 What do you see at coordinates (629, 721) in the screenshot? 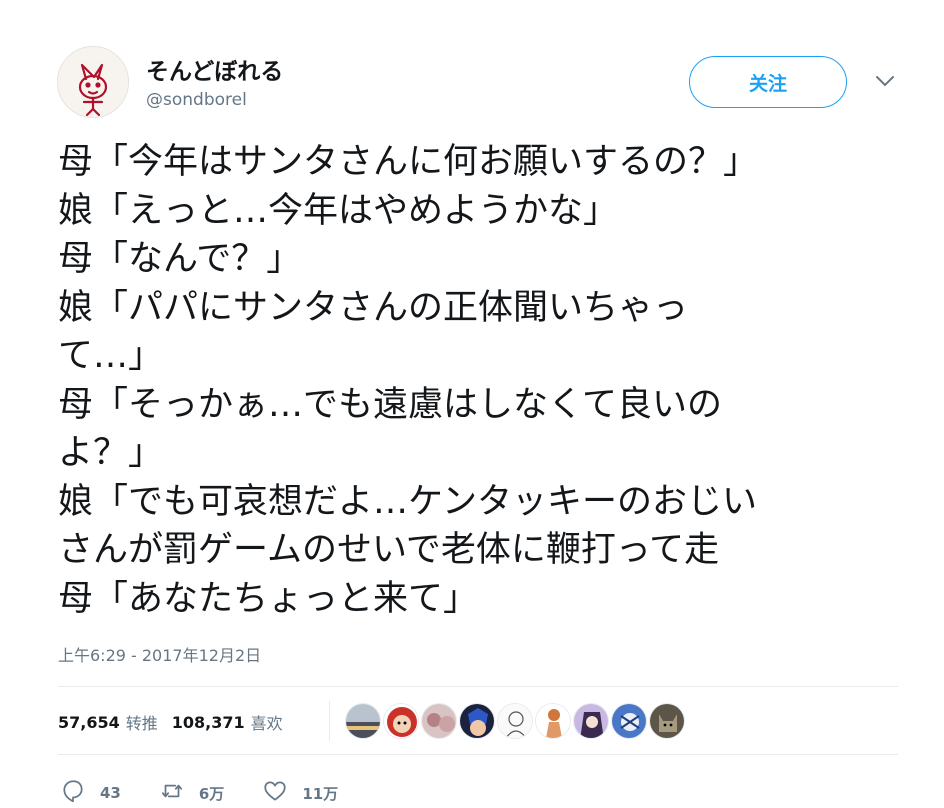
I see `liker-avatar-blue-white` at bounding box center [629, 721].